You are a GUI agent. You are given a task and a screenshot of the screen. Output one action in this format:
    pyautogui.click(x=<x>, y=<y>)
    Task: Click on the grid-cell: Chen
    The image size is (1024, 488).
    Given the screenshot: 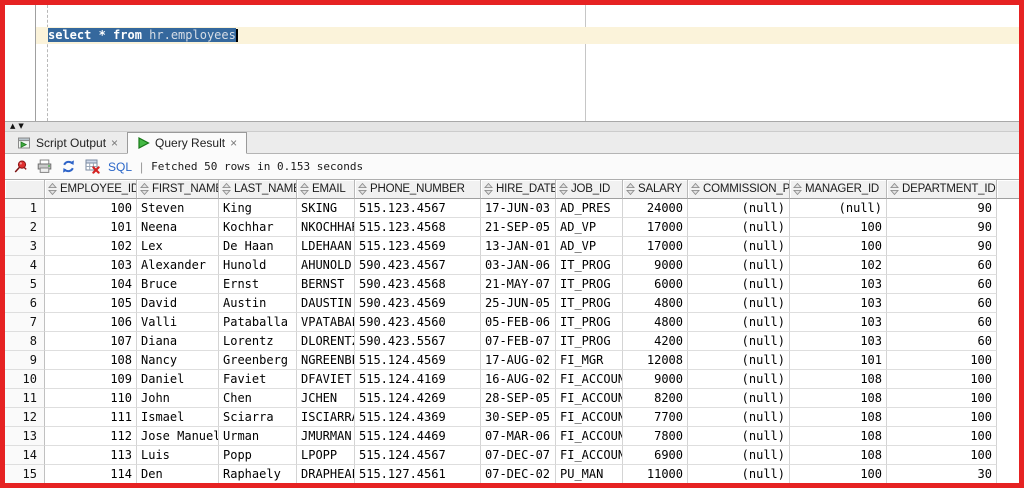 What is the action you would take?
    pyautogui.click(x=258, y=398)
    